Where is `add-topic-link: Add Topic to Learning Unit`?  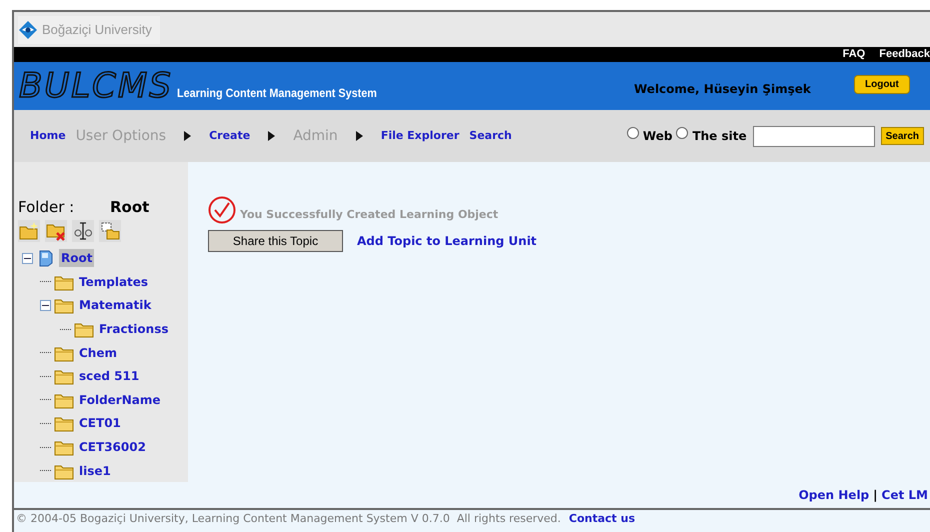 add-topic-link: Add Topic to Learning Unit is located at coordinates (447, 241).